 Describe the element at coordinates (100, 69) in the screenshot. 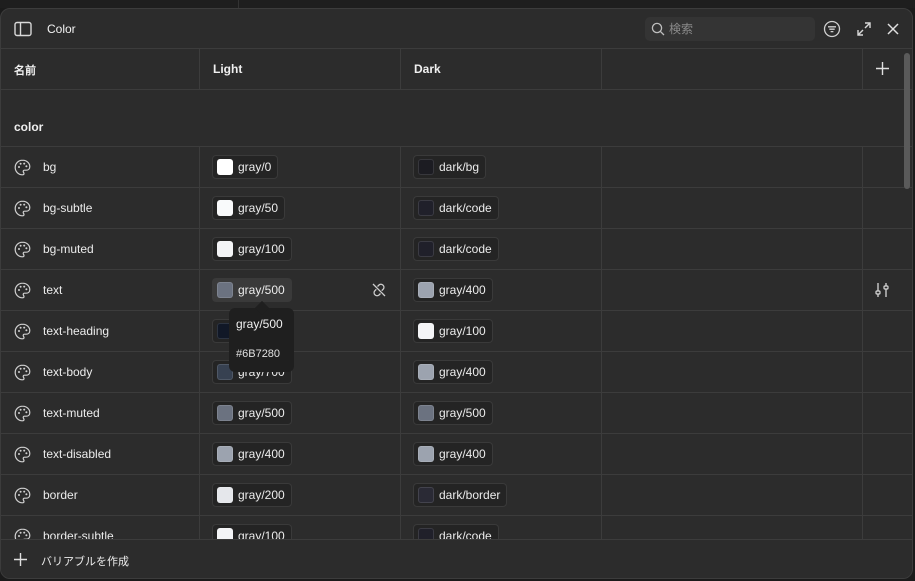

I see `column-header-name: 名前` at that location.